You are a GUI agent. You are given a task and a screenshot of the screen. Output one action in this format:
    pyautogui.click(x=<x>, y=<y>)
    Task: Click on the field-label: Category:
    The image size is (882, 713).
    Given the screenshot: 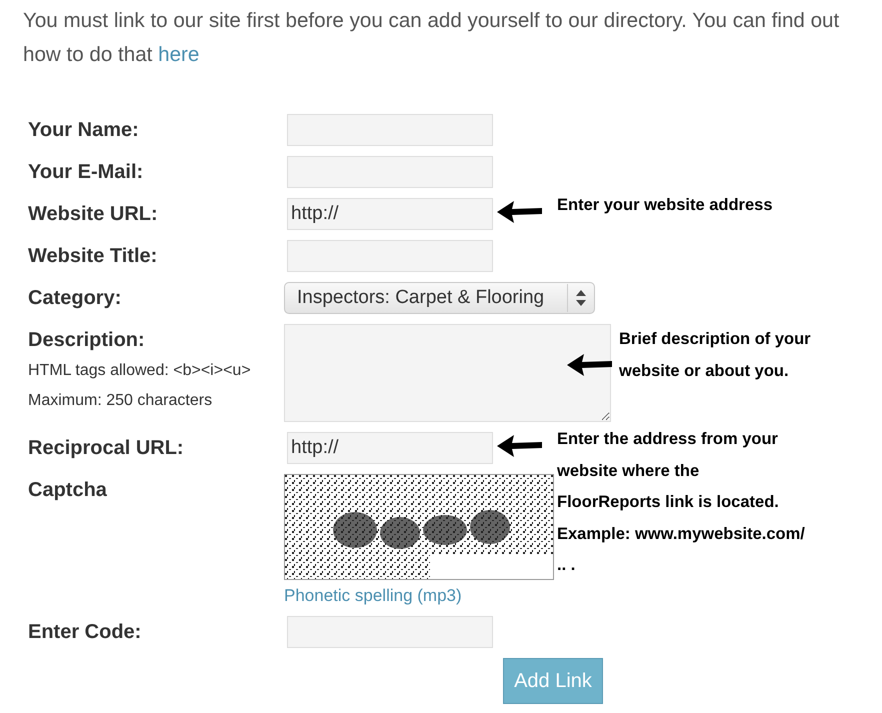 What is the action you would take?
    pyautogui.click(x=75, y=298)
    